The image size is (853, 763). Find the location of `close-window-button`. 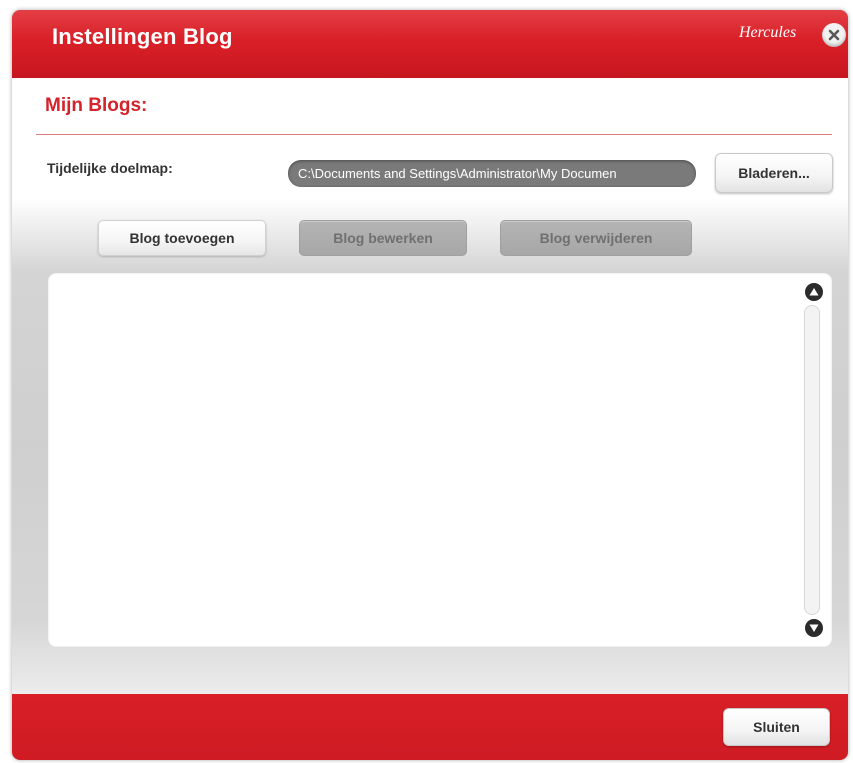

close-window-button is located at coordinates (834, 35).